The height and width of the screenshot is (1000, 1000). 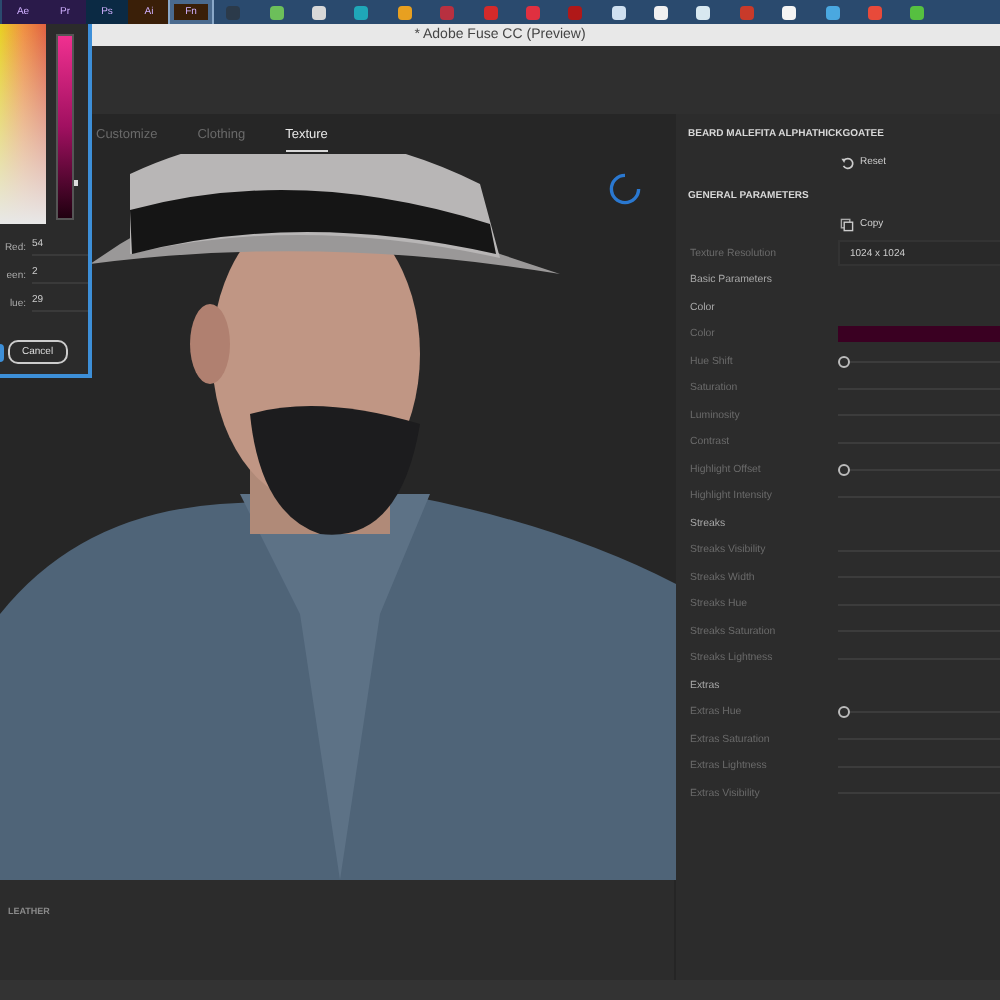 What do you see at coordinates (919, 334) in the screenshot?
I see `color-swatch` at bounding box center [919, 334].